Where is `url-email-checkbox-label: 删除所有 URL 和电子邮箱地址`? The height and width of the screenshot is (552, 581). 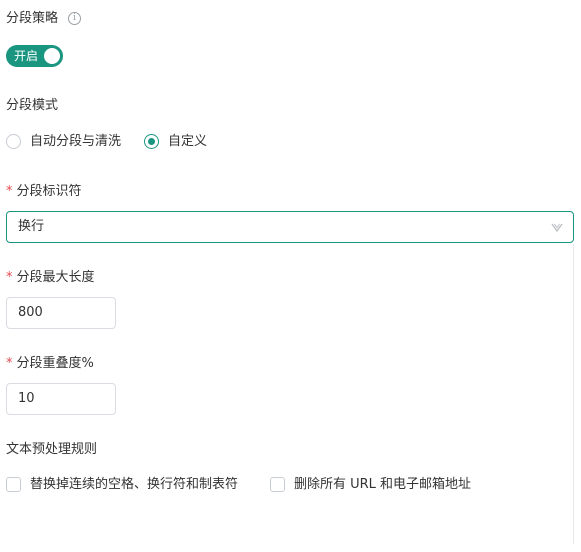
url-email-checkbox-label: 删除所有 URL 和电子邮箱地址 is located at coordinates (382, 485).